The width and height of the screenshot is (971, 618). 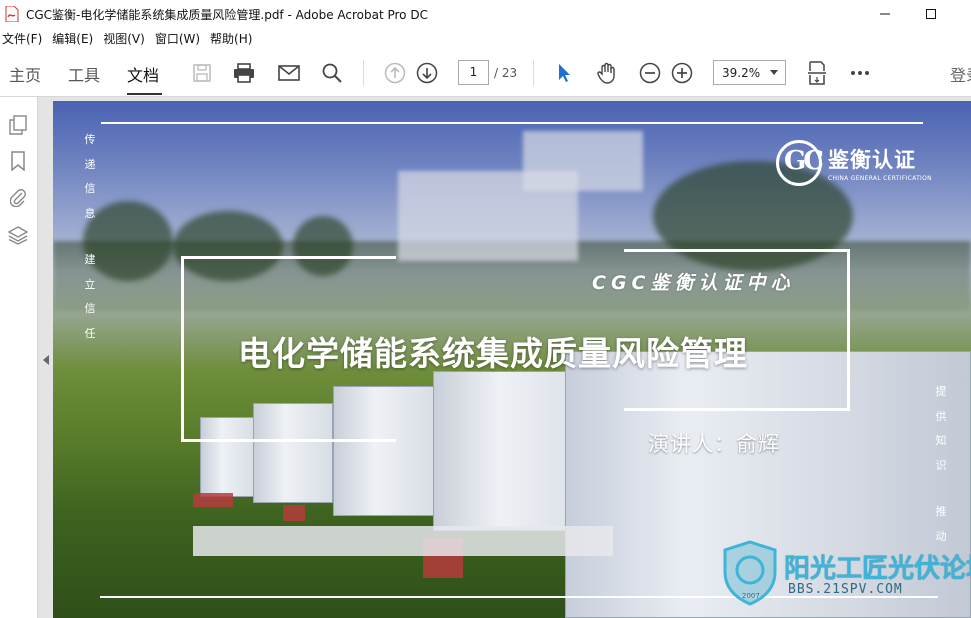 I want to click on cgc-logo: GC 鉴衡认证 CHINA GENERAL CERTIFICATION, so click(x=854, y=165).